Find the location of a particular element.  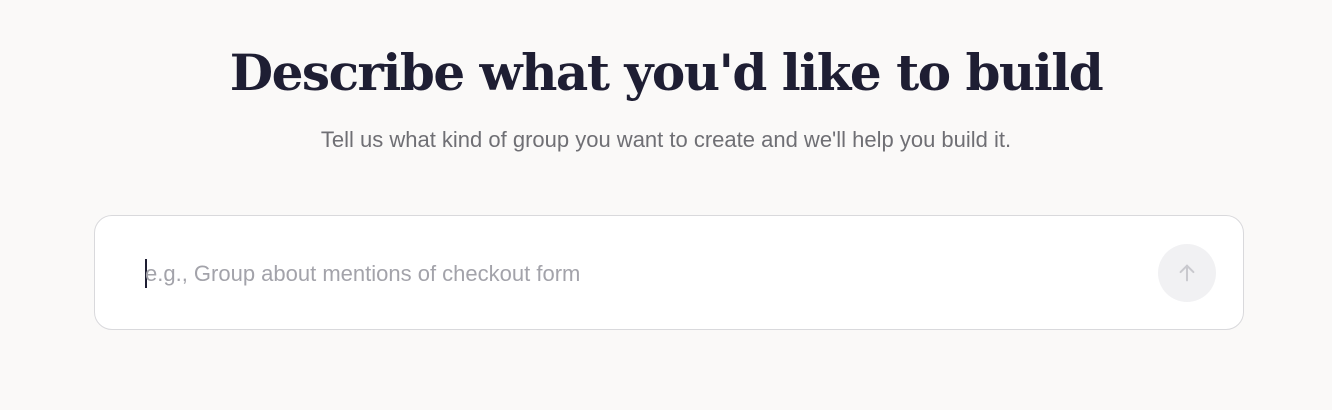

arrow-up-icon is located at coordinates (1187, 273).